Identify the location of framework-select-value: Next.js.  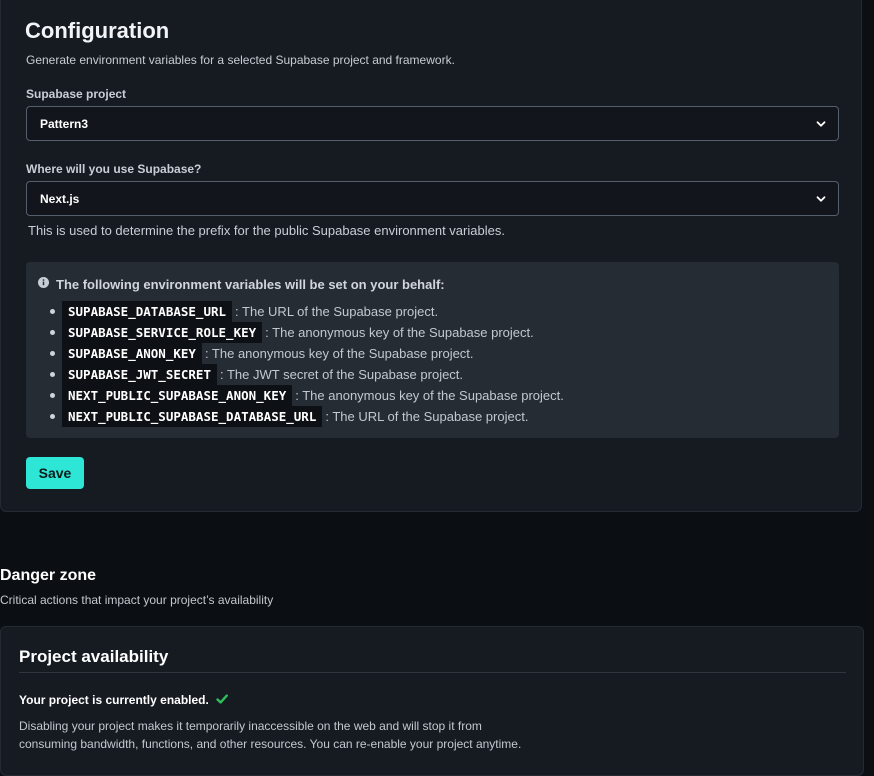
(60, 199).